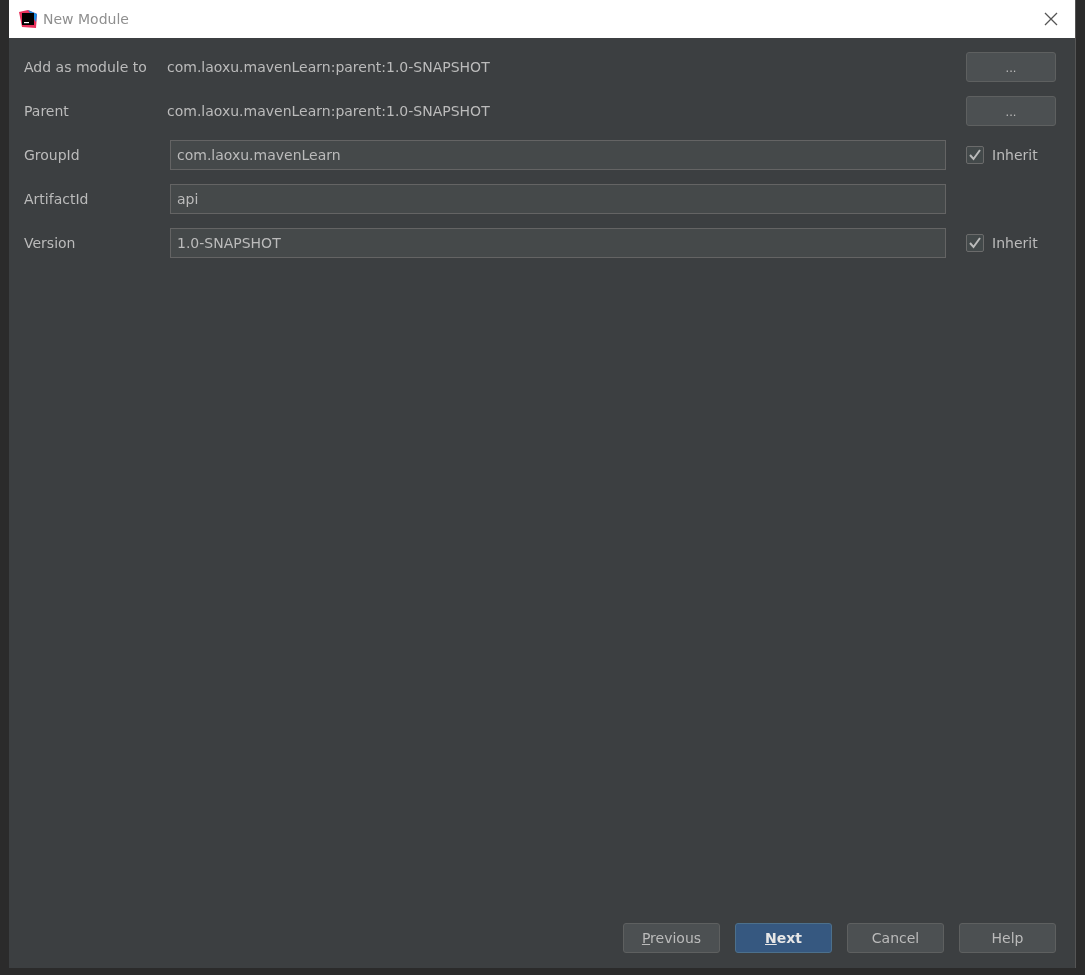  I want to click on dialog-button: Previous, so click(671, 938).